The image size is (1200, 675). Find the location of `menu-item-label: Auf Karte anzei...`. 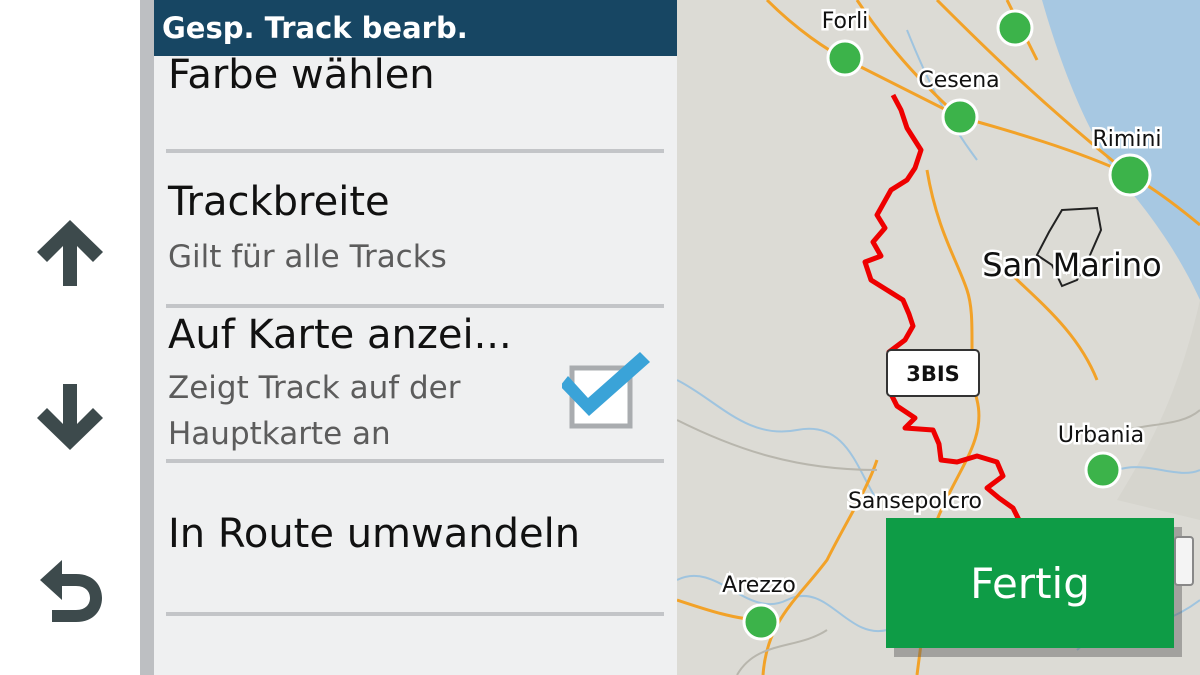

menu-item-label: Auf Karte anzei... is located at coordinates (340, 335).